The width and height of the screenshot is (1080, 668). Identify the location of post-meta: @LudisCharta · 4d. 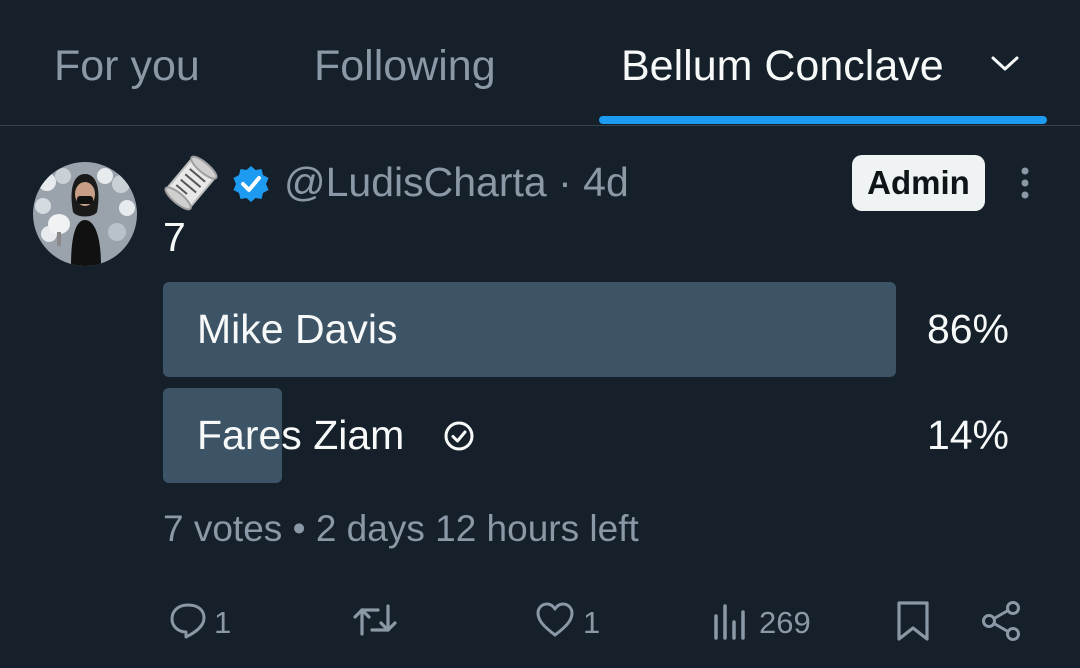
(456, 182).